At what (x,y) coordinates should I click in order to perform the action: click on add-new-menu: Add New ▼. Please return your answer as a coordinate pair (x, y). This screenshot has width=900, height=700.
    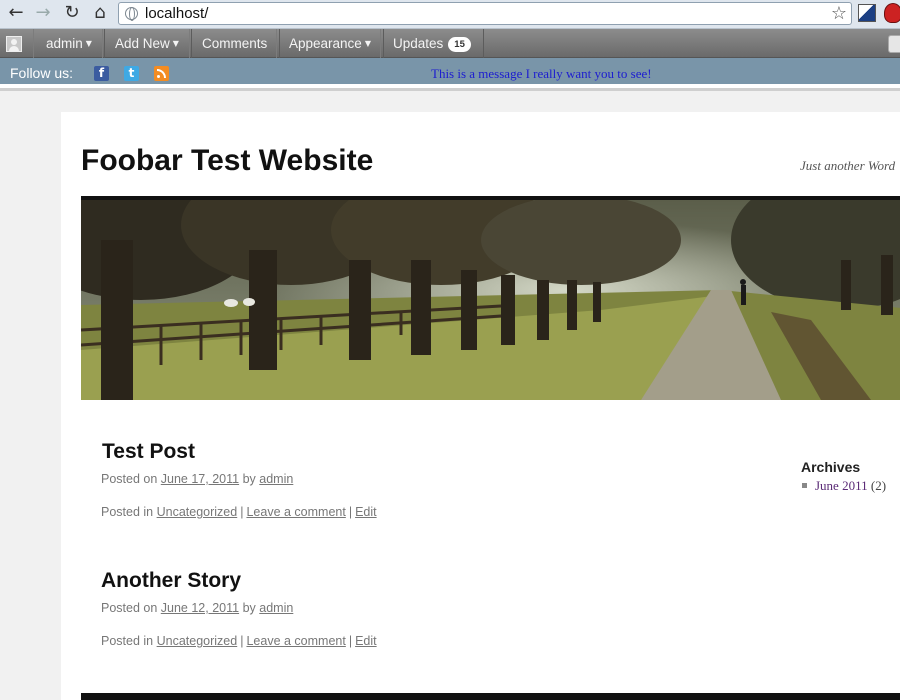
    Looking at the image, I should click on (147, 43).